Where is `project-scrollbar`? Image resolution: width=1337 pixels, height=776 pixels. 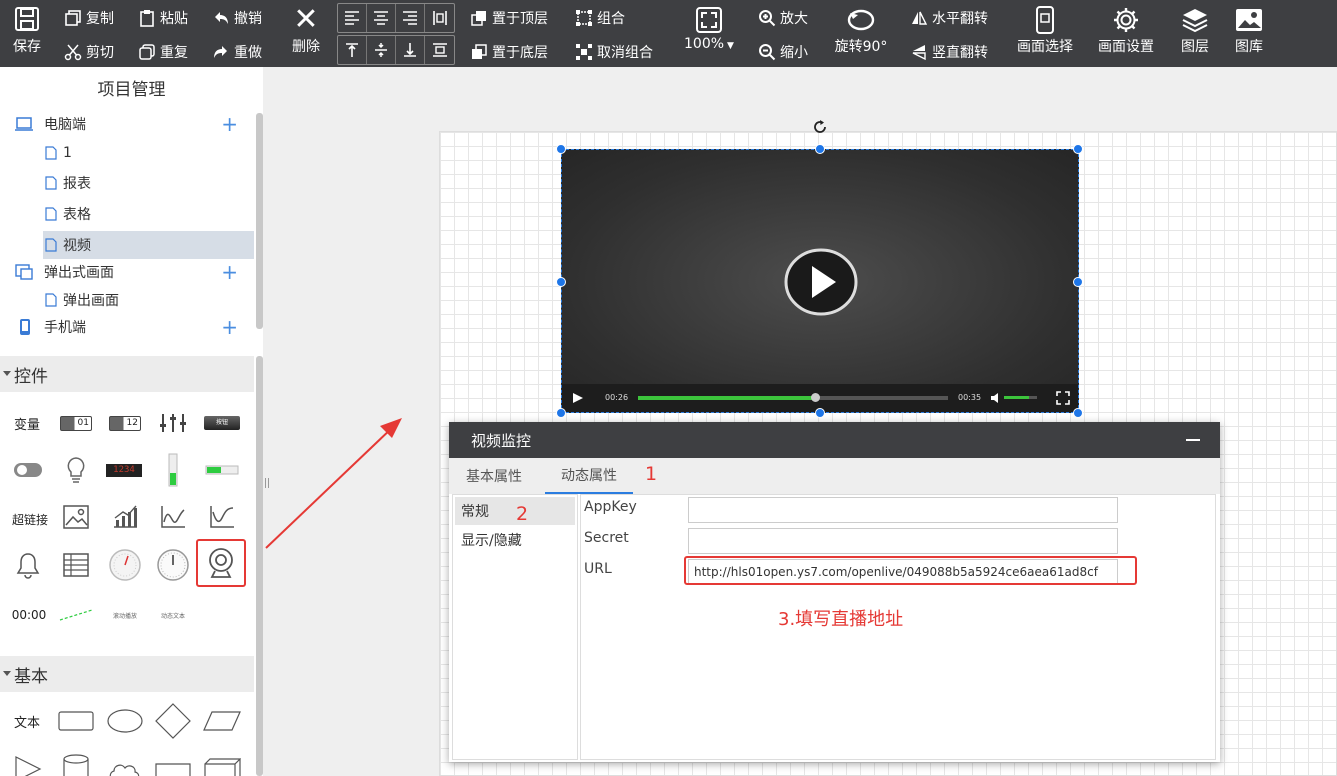
project-scrollbar is located at coordinates (259, 221).